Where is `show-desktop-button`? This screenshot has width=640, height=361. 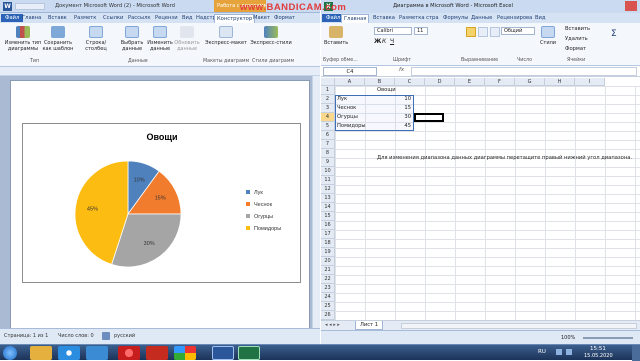
show-desktop-button is located at coordinates (636, 353).